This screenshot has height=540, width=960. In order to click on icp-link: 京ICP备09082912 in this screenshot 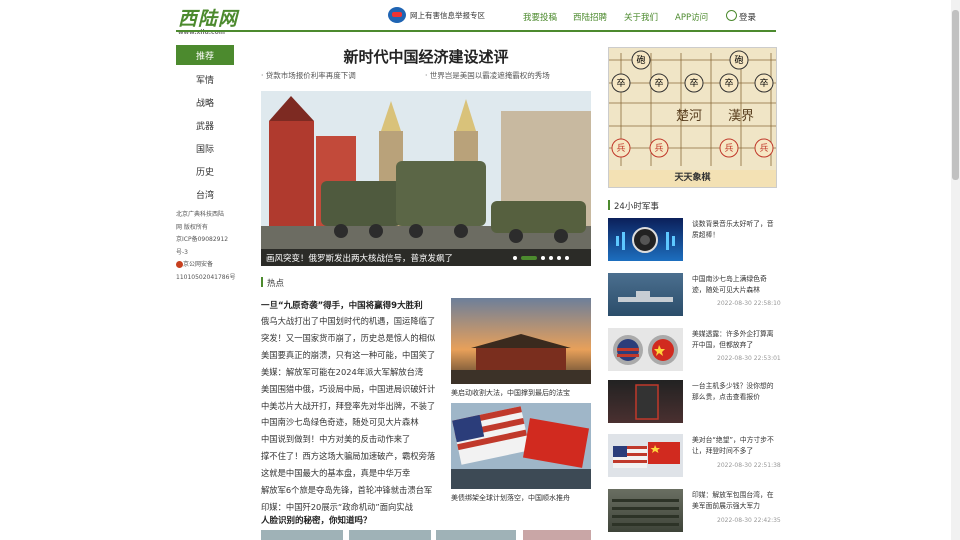, I will do `click(206, 240)`.